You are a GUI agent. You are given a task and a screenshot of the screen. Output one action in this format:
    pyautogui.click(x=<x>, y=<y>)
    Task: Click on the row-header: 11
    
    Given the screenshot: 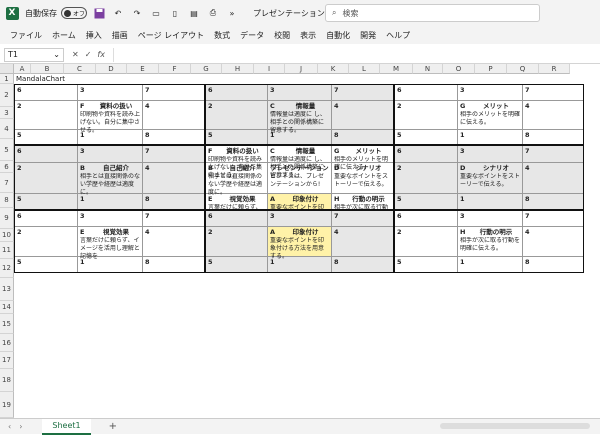 What is the action you would take?
    pyautogui.click(x=7, y=250)
    